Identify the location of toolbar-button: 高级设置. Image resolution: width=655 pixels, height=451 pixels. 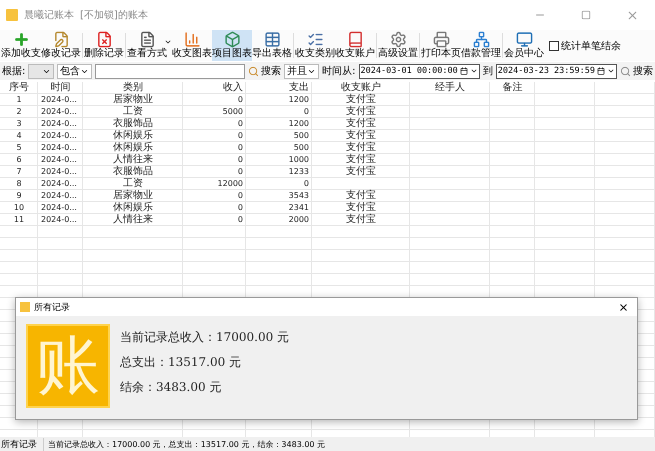
(398, 45).